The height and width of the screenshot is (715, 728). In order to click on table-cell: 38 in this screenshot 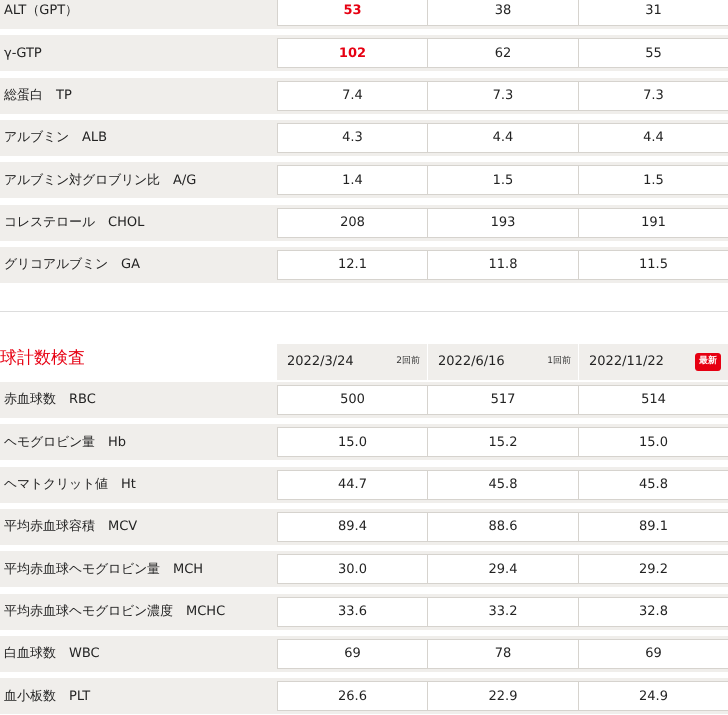, I will do `click(503, 13)`.